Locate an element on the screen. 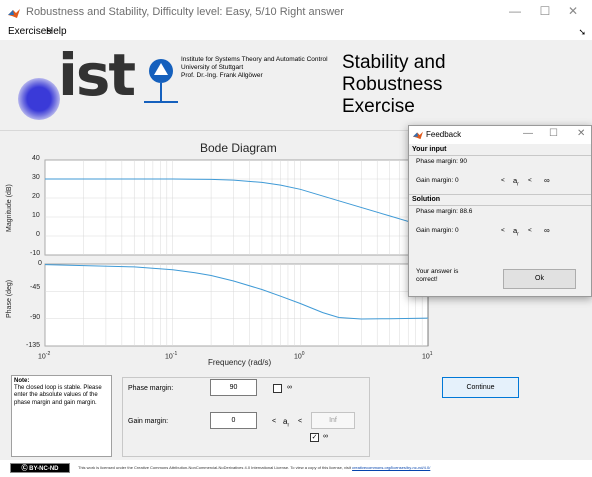 Image resolution: width=592 pixels, height=477 pixels. phase-margin-label: Phase margin: is located at coordinates (151, 388).